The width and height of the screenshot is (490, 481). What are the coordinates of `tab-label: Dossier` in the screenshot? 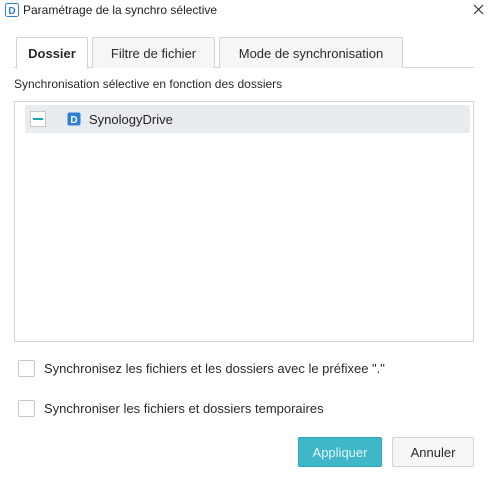 It's located at (52, 53).